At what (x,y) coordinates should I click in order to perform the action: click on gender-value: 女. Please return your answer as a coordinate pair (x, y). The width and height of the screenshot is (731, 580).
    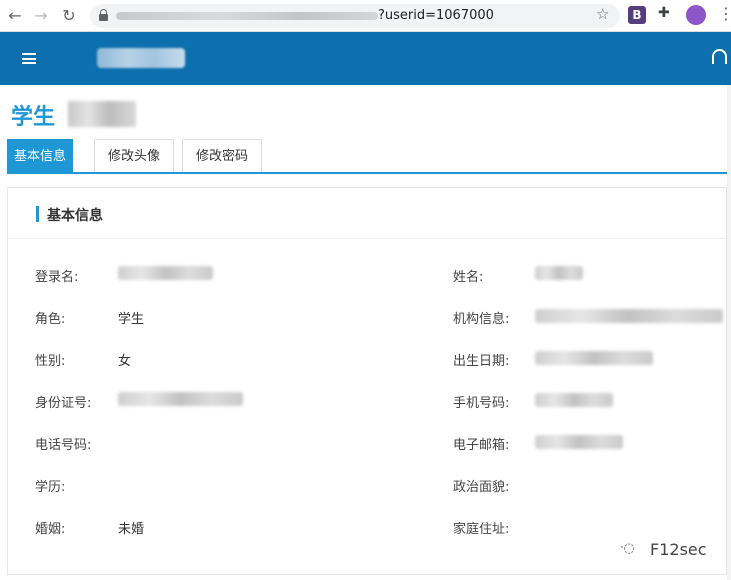
    Looking at the image, I should click on (125, 361).